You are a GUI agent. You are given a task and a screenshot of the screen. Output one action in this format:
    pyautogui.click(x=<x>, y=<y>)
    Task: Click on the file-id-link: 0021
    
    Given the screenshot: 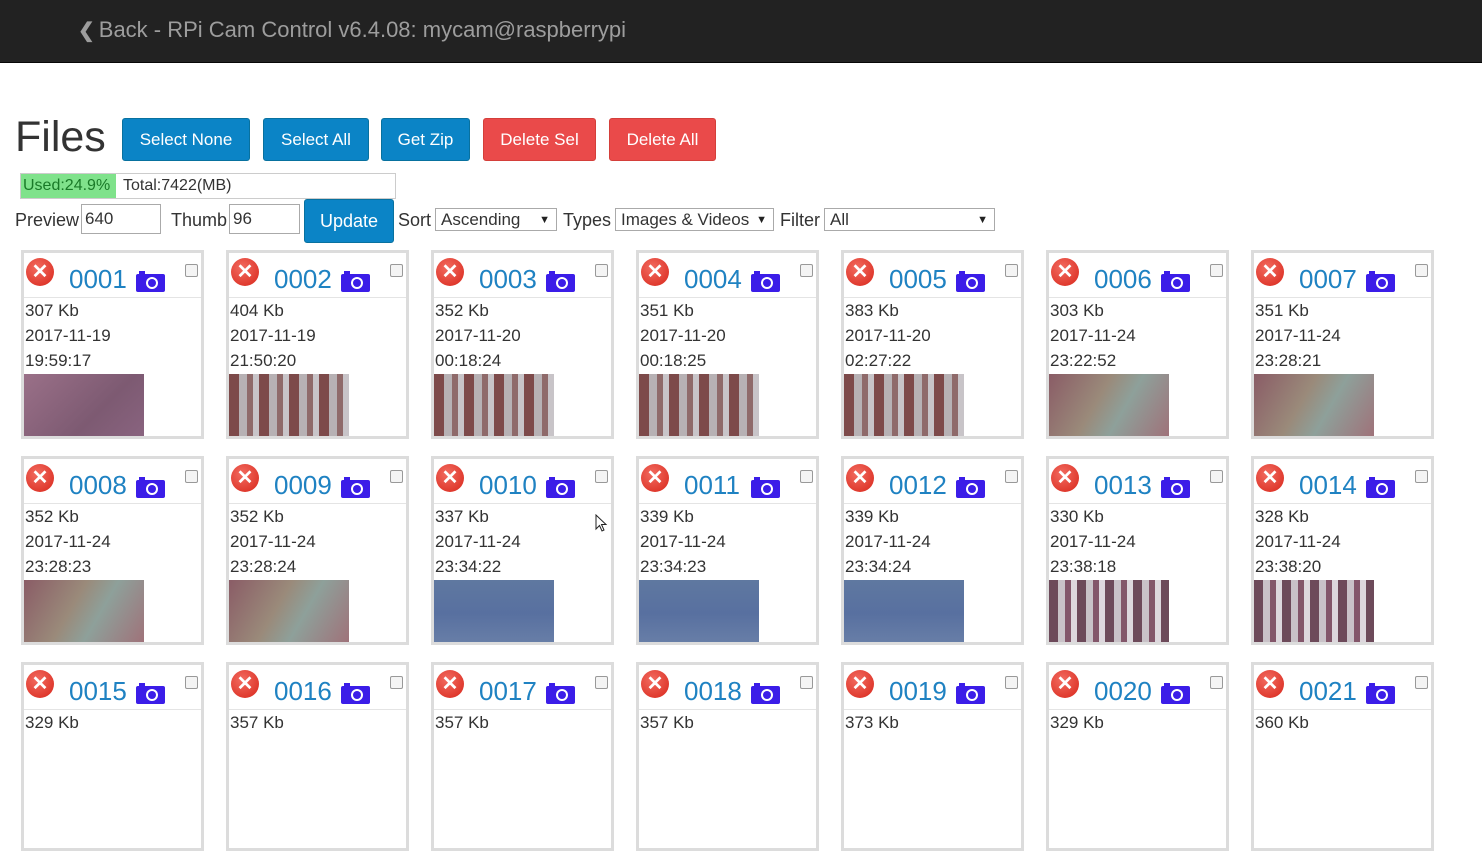 What is the action you would take?
    pyautogui.click(x=1328, y=691)
    